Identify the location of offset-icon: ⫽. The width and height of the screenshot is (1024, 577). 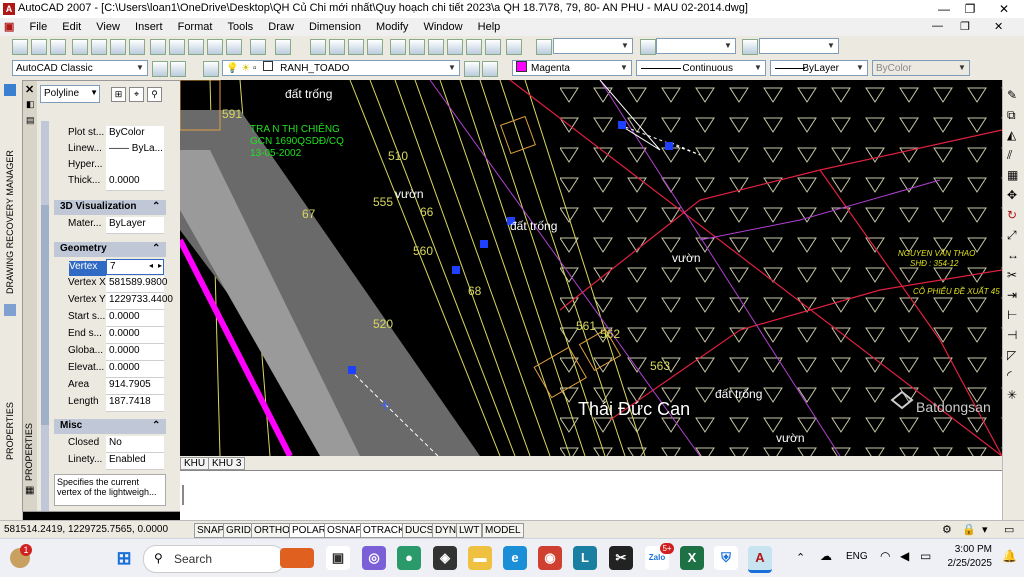
(1009, 155).